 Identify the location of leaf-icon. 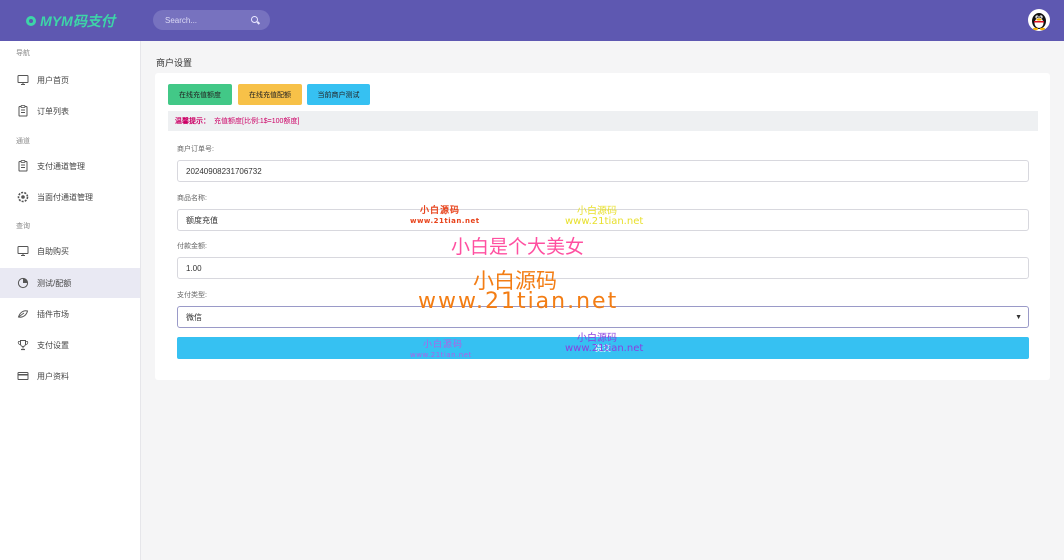
(23, 314).